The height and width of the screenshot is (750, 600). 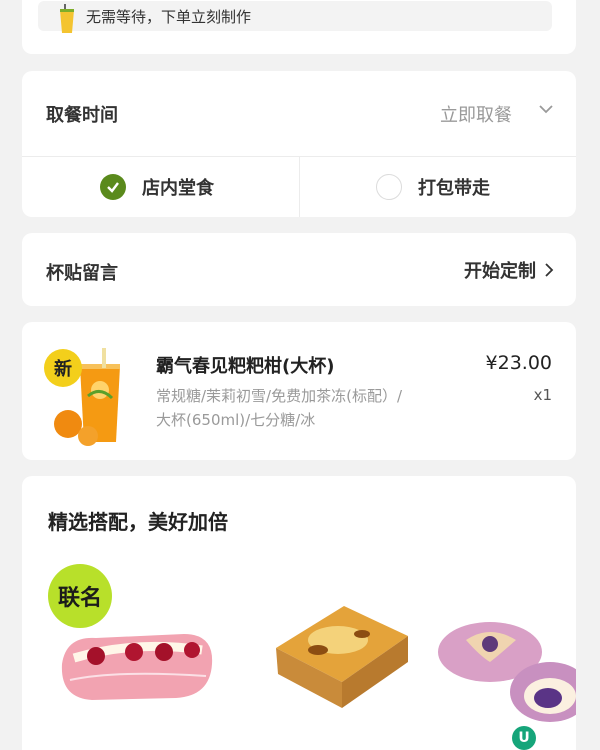 What do you see at coordinates (169, 16) in the screenshot?
I see `notice-text: 无需等待，下单立刻制作` at bounding box center [169, 16].